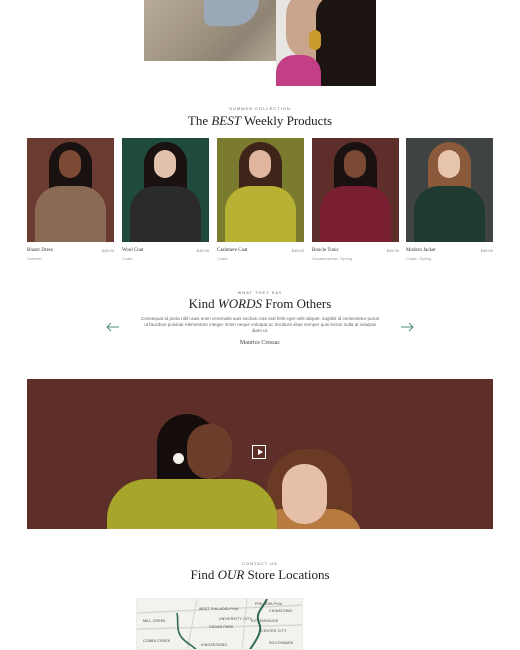 The width and height of the screenshot is (520, 650). Describe the element at coordinates (40, 250) in the screenshot. I see `product-name: Blazer Dress` at that location.